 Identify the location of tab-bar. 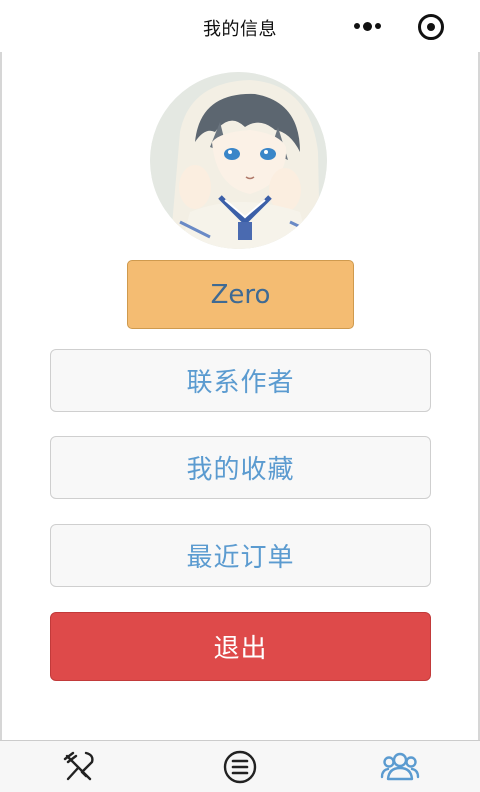
(240, 766).